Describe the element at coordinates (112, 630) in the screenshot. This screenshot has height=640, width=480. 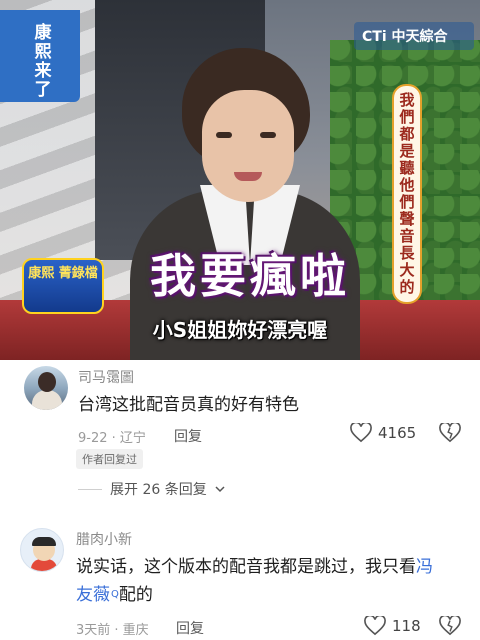
I see `comment-date-location: 3天前 · 重庆` at that location.